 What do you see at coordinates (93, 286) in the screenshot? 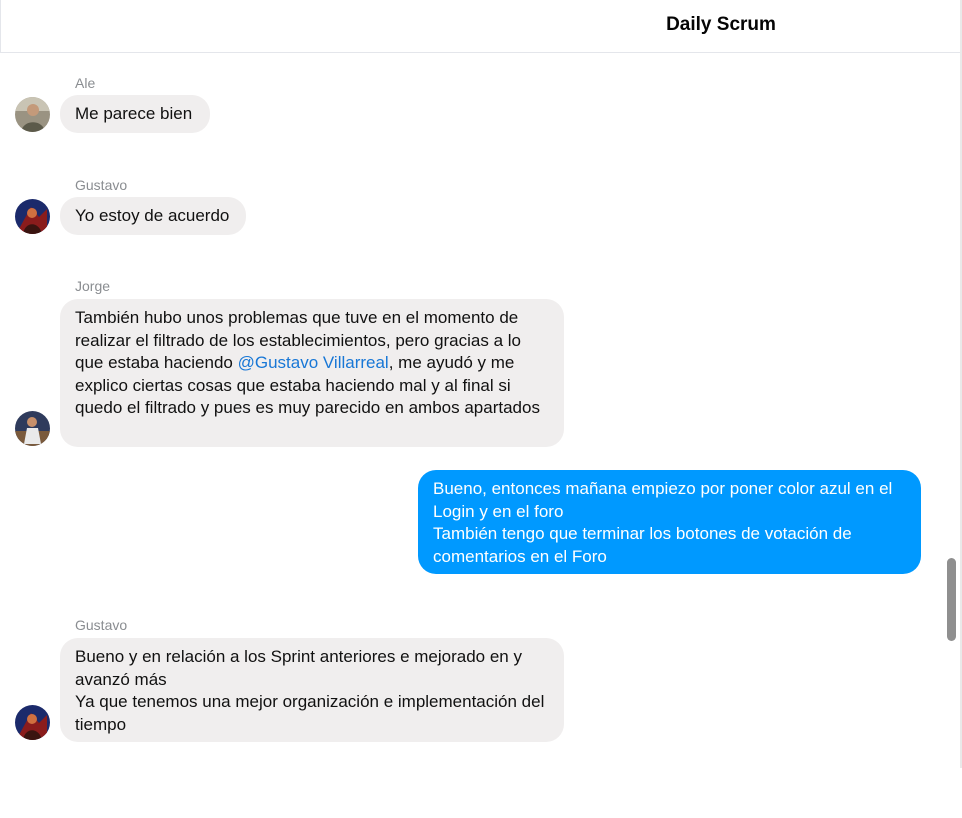
I see `sender-name: Jorge` at bounding box center [93, 286].